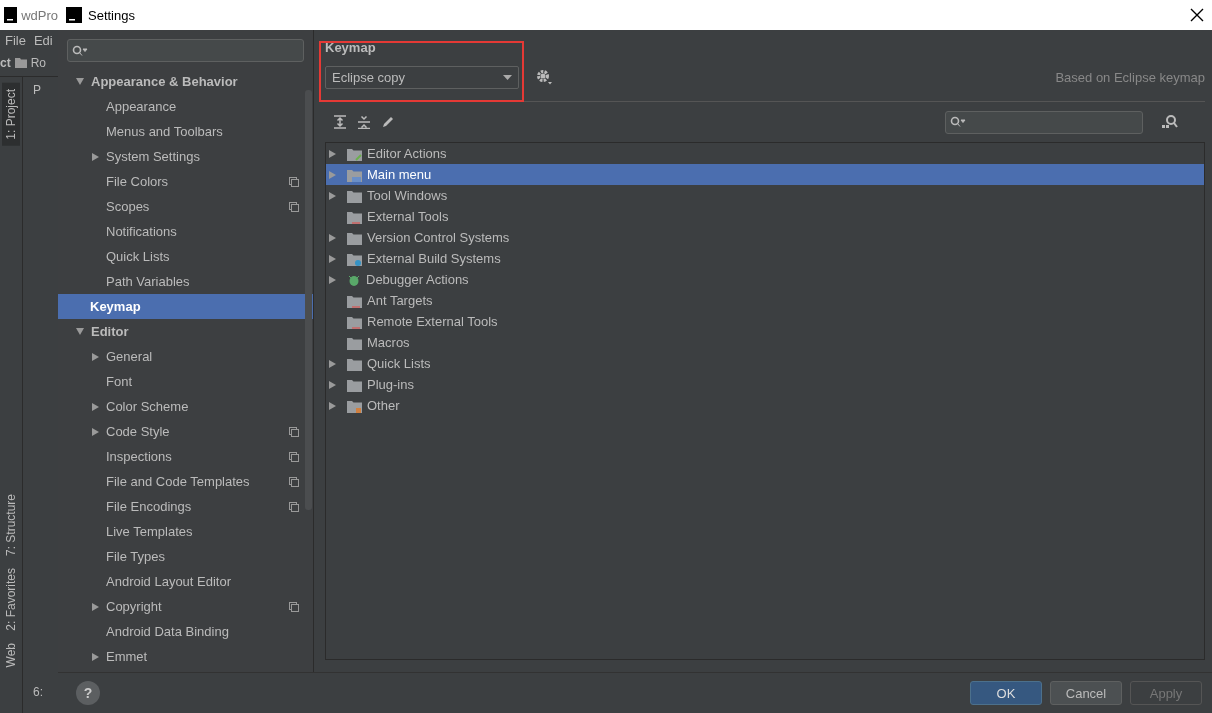  Describe the element at coordinates (88, 693) in the screenshot. I see `help-button: ?` at that location.